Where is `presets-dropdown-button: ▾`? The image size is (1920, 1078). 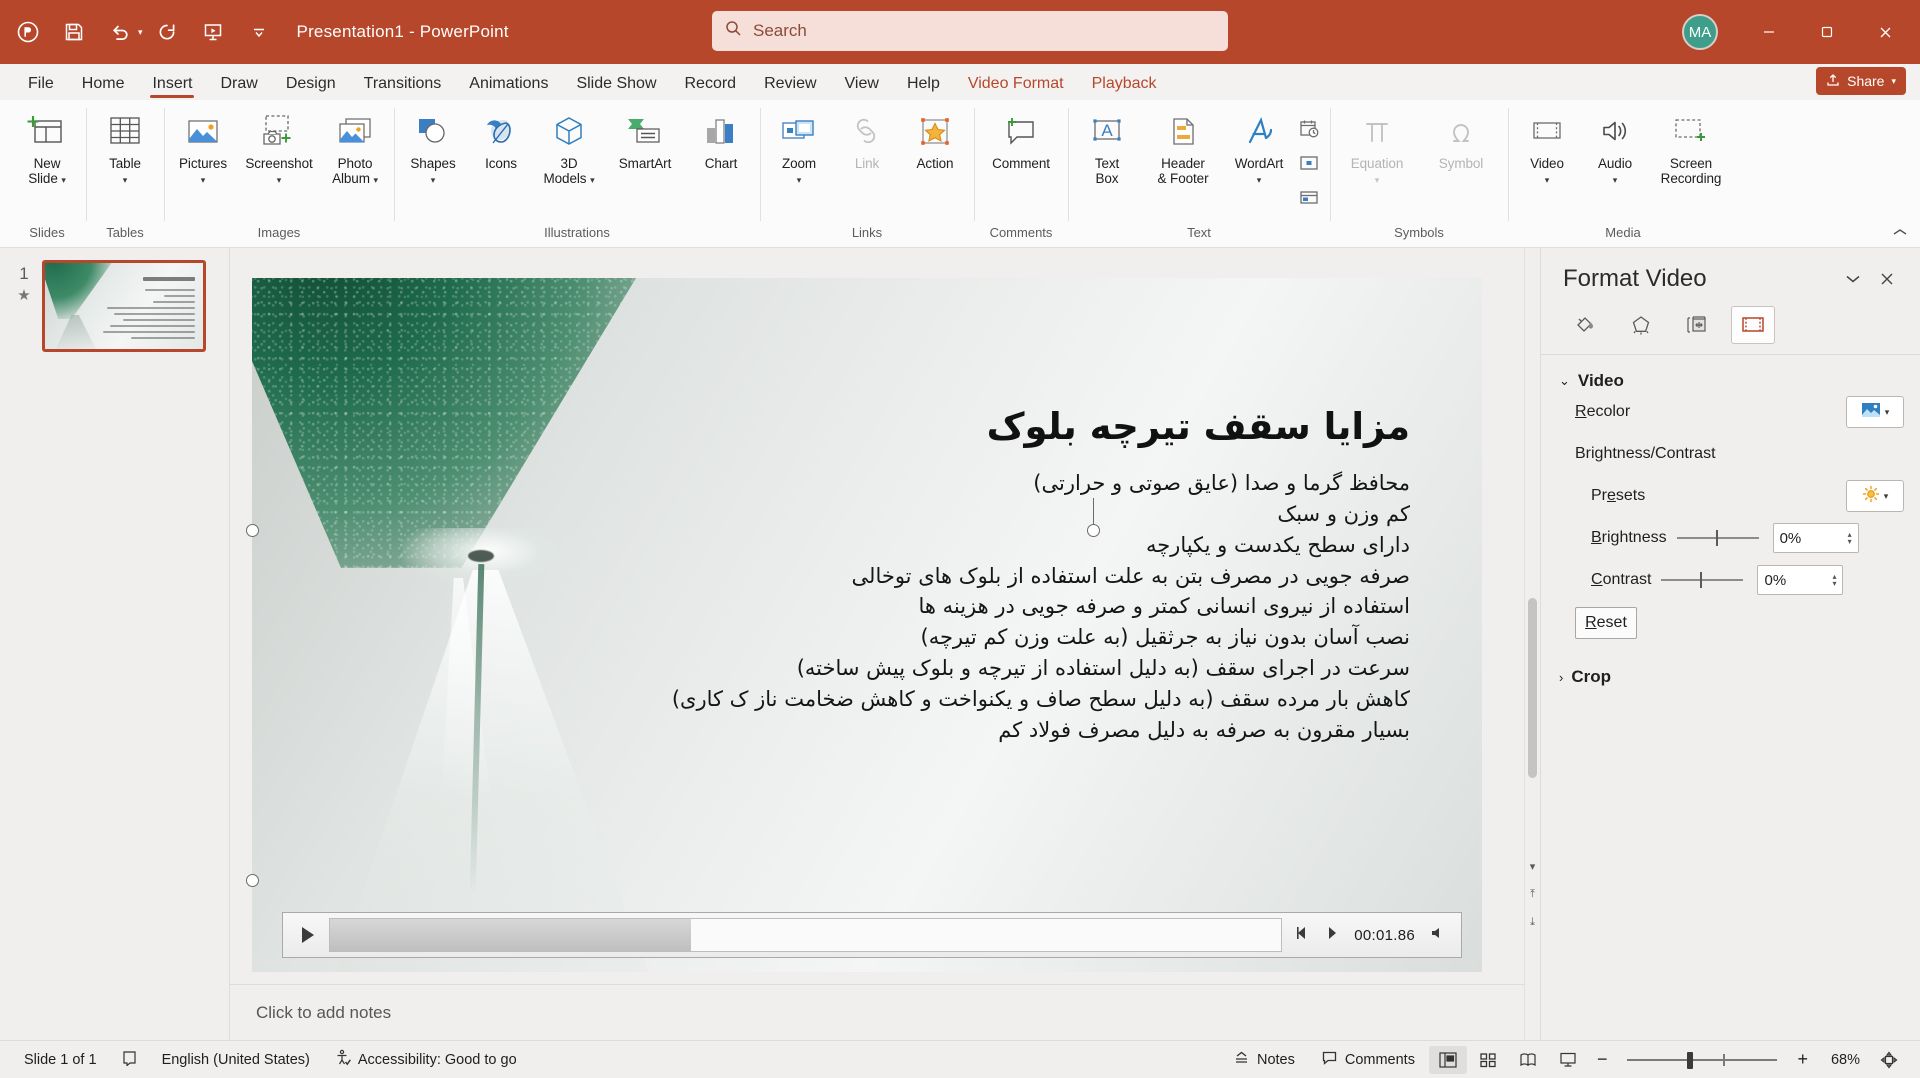
presets-dropdown-button: ▾ is located at coordinates (1875, 496).